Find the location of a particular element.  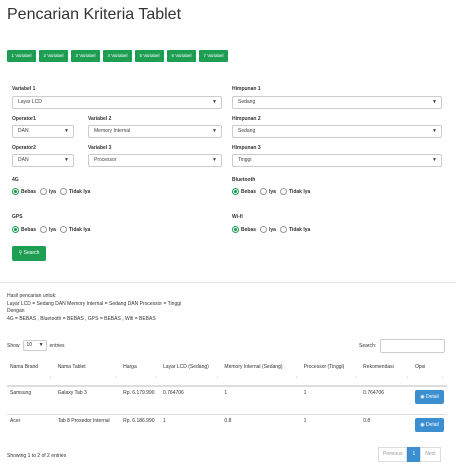

variable-6-button: 6 Variabel is located at coordinates (181, 56).